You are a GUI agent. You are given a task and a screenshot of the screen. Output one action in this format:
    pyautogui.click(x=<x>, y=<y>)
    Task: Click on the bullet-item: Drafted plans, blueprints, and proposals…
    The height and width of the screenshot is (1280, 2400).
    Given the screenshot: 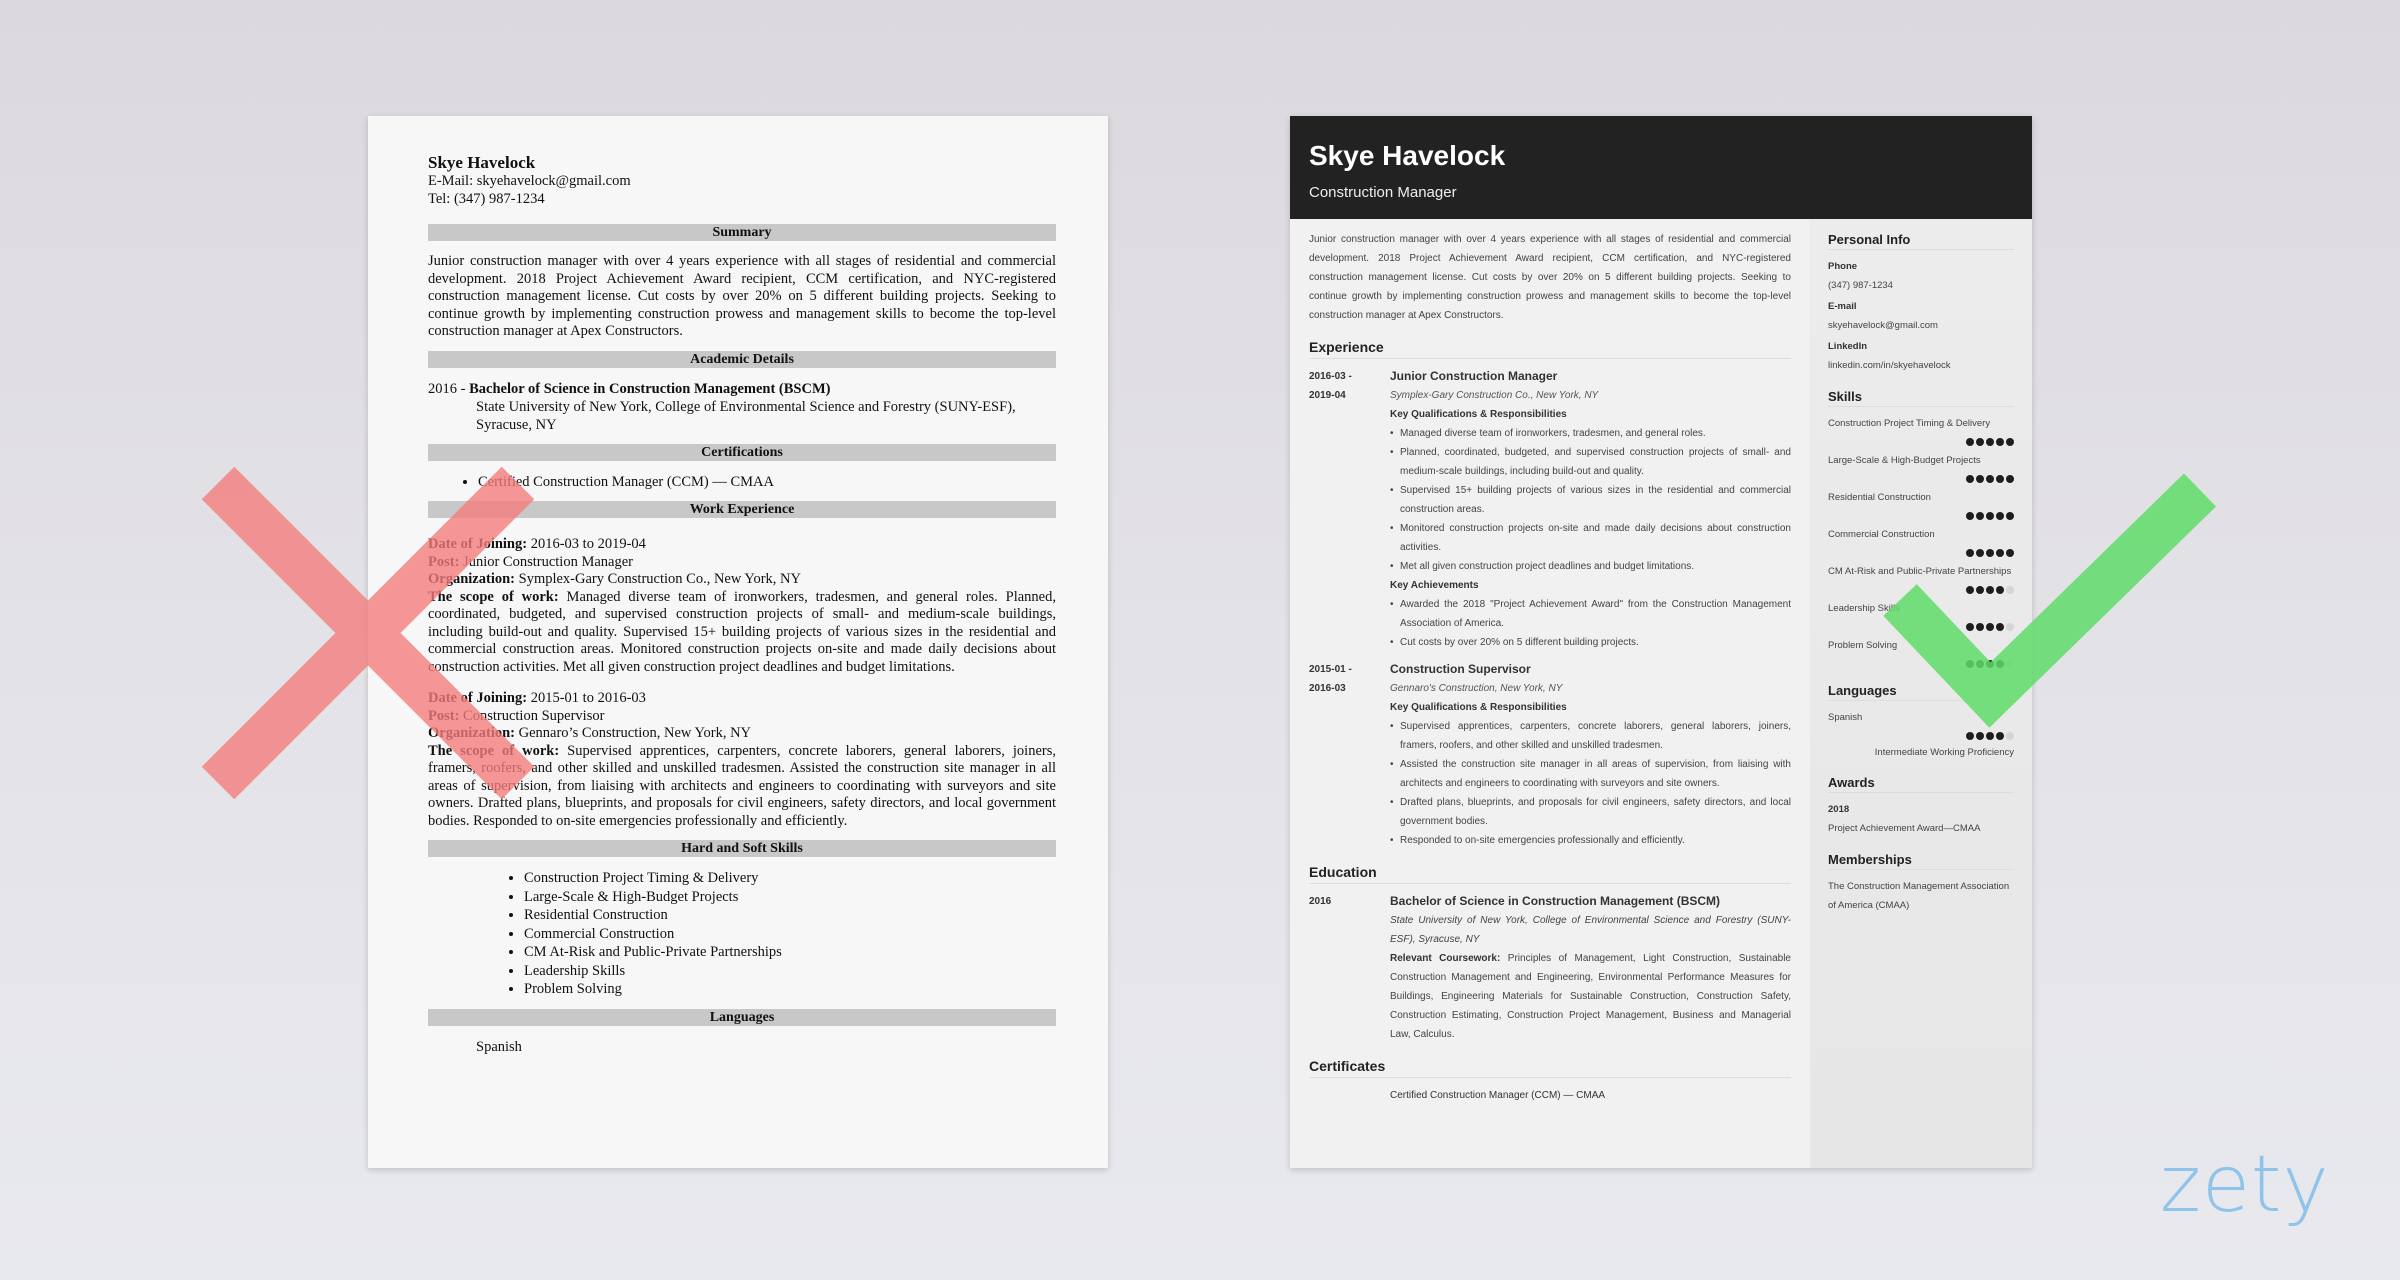 What is the action you would take?
    pyautogui.click(x=1590, y=812)
    